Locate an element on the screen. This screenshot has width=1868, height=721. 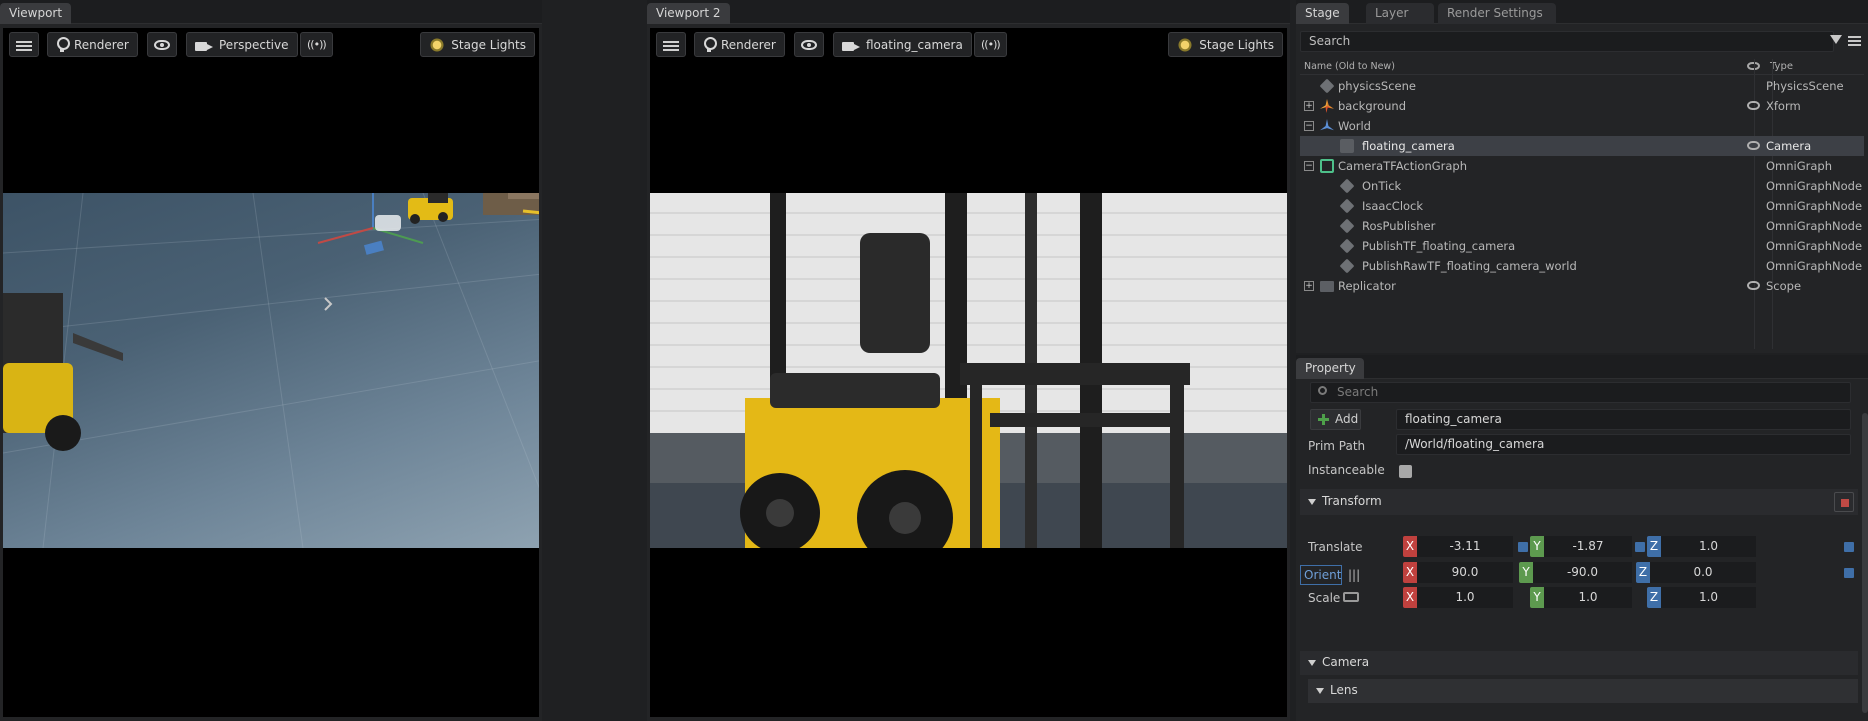
renderer-label: Renderer is located at coordinates (101, 44).